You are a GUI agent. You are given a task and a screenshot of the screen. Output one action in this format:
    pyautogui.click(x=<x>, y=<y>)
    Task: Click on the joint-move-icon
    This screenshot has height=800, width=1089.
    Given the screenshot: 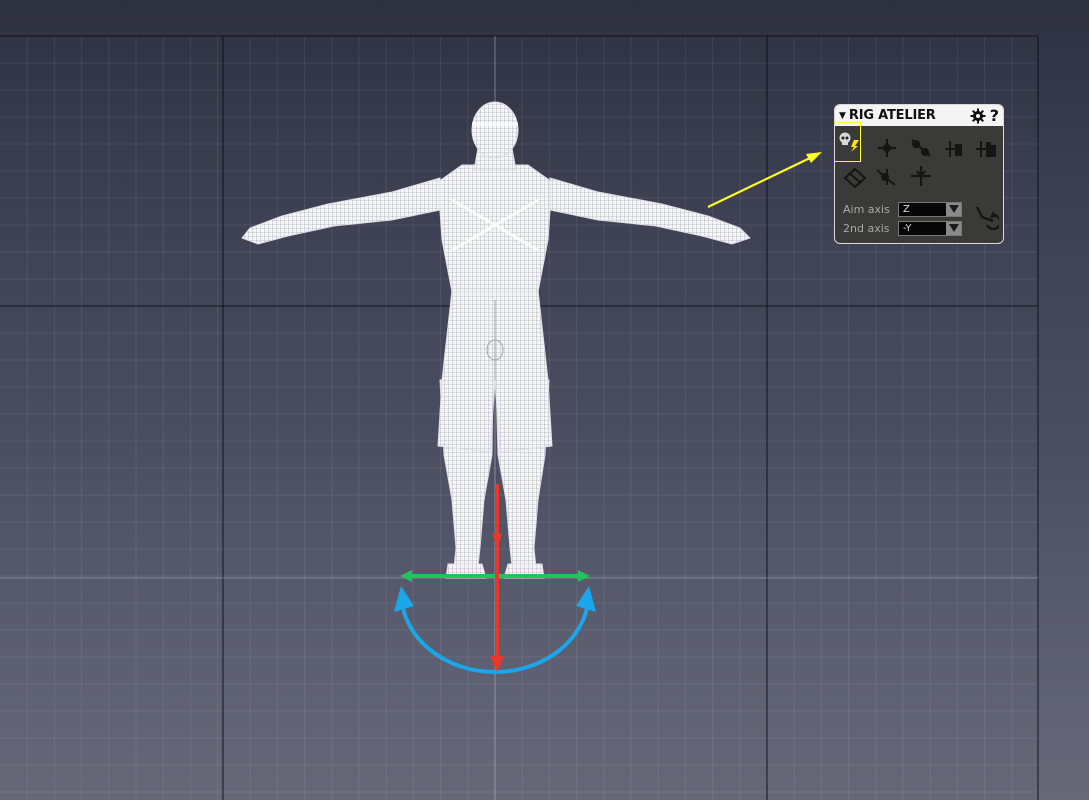 What is the action you would take?
    pyautogui.click(x=921, y=176)
    